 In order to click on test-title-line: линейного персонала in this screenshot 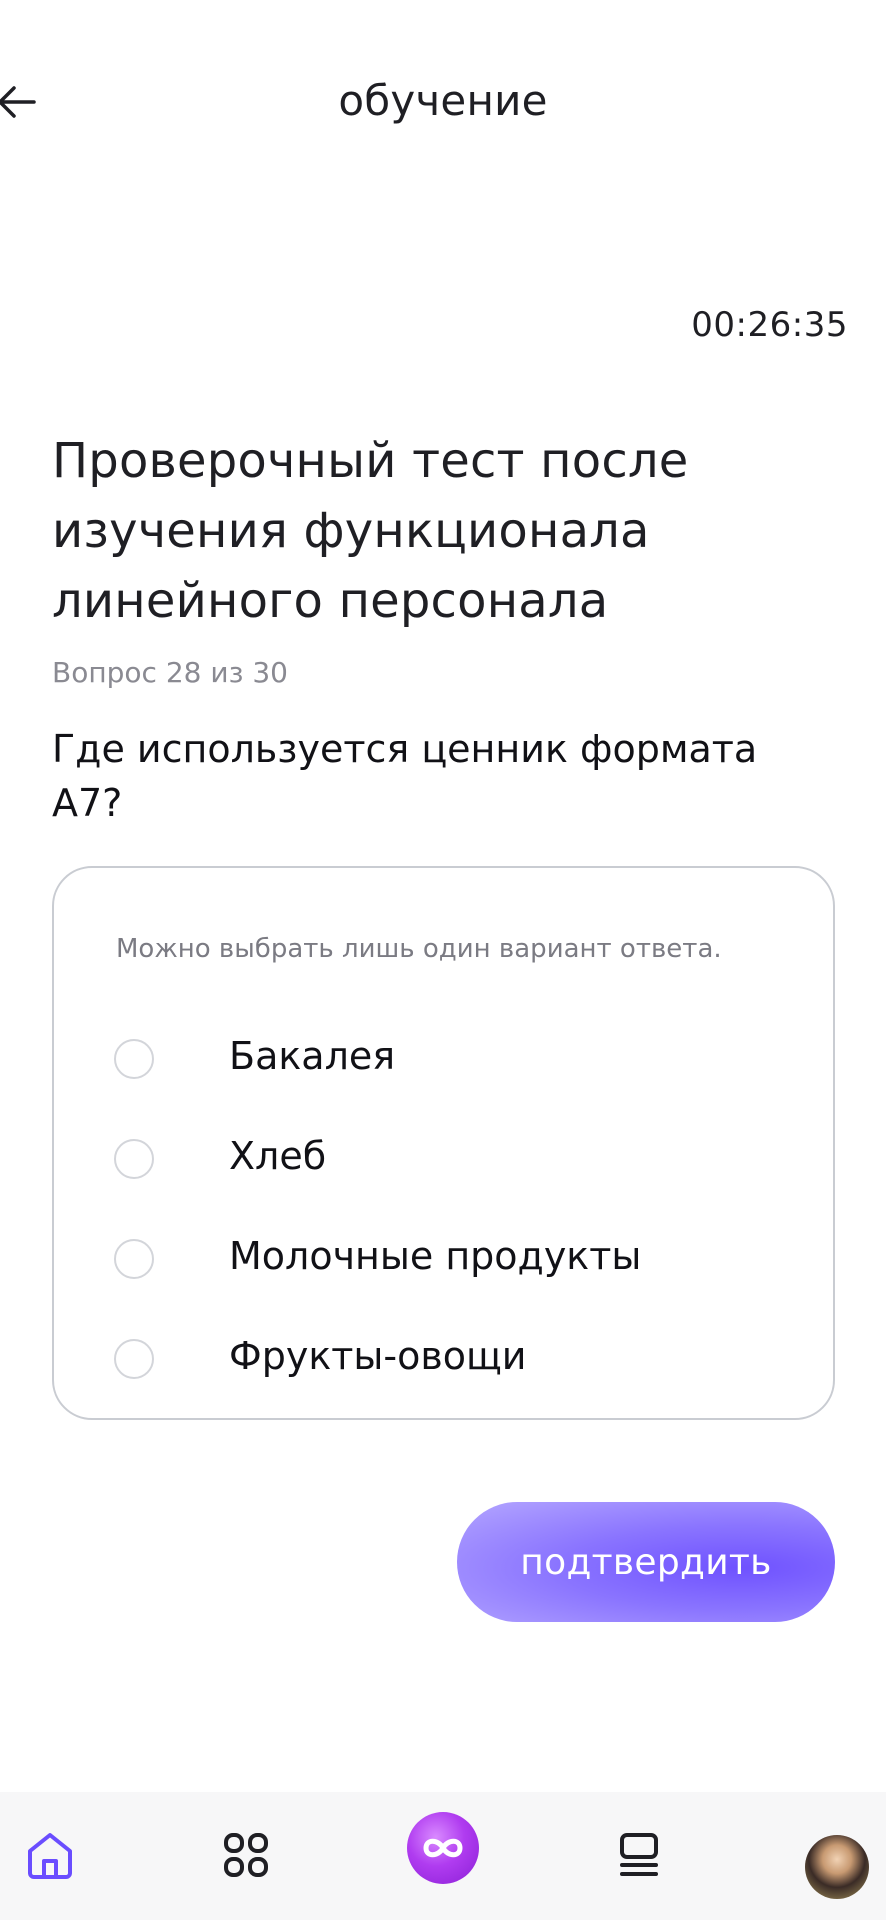, I will do `click(330, 601)`.